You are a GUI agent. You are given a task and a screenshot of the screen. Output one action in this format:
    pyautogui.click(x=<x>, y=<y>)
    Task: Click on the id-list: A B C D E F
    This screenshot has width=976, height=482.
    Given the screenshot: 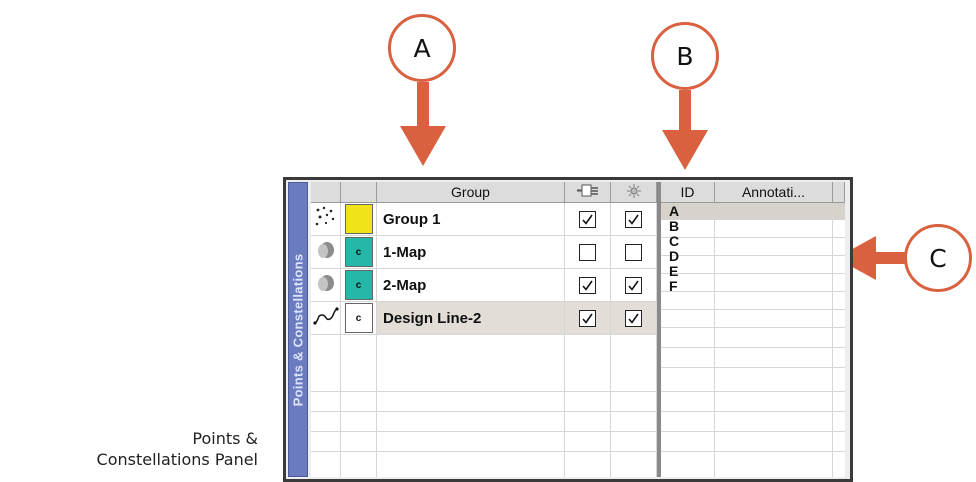 What is the action you would take?
    pyautogui.click(x=674, y=249)
    